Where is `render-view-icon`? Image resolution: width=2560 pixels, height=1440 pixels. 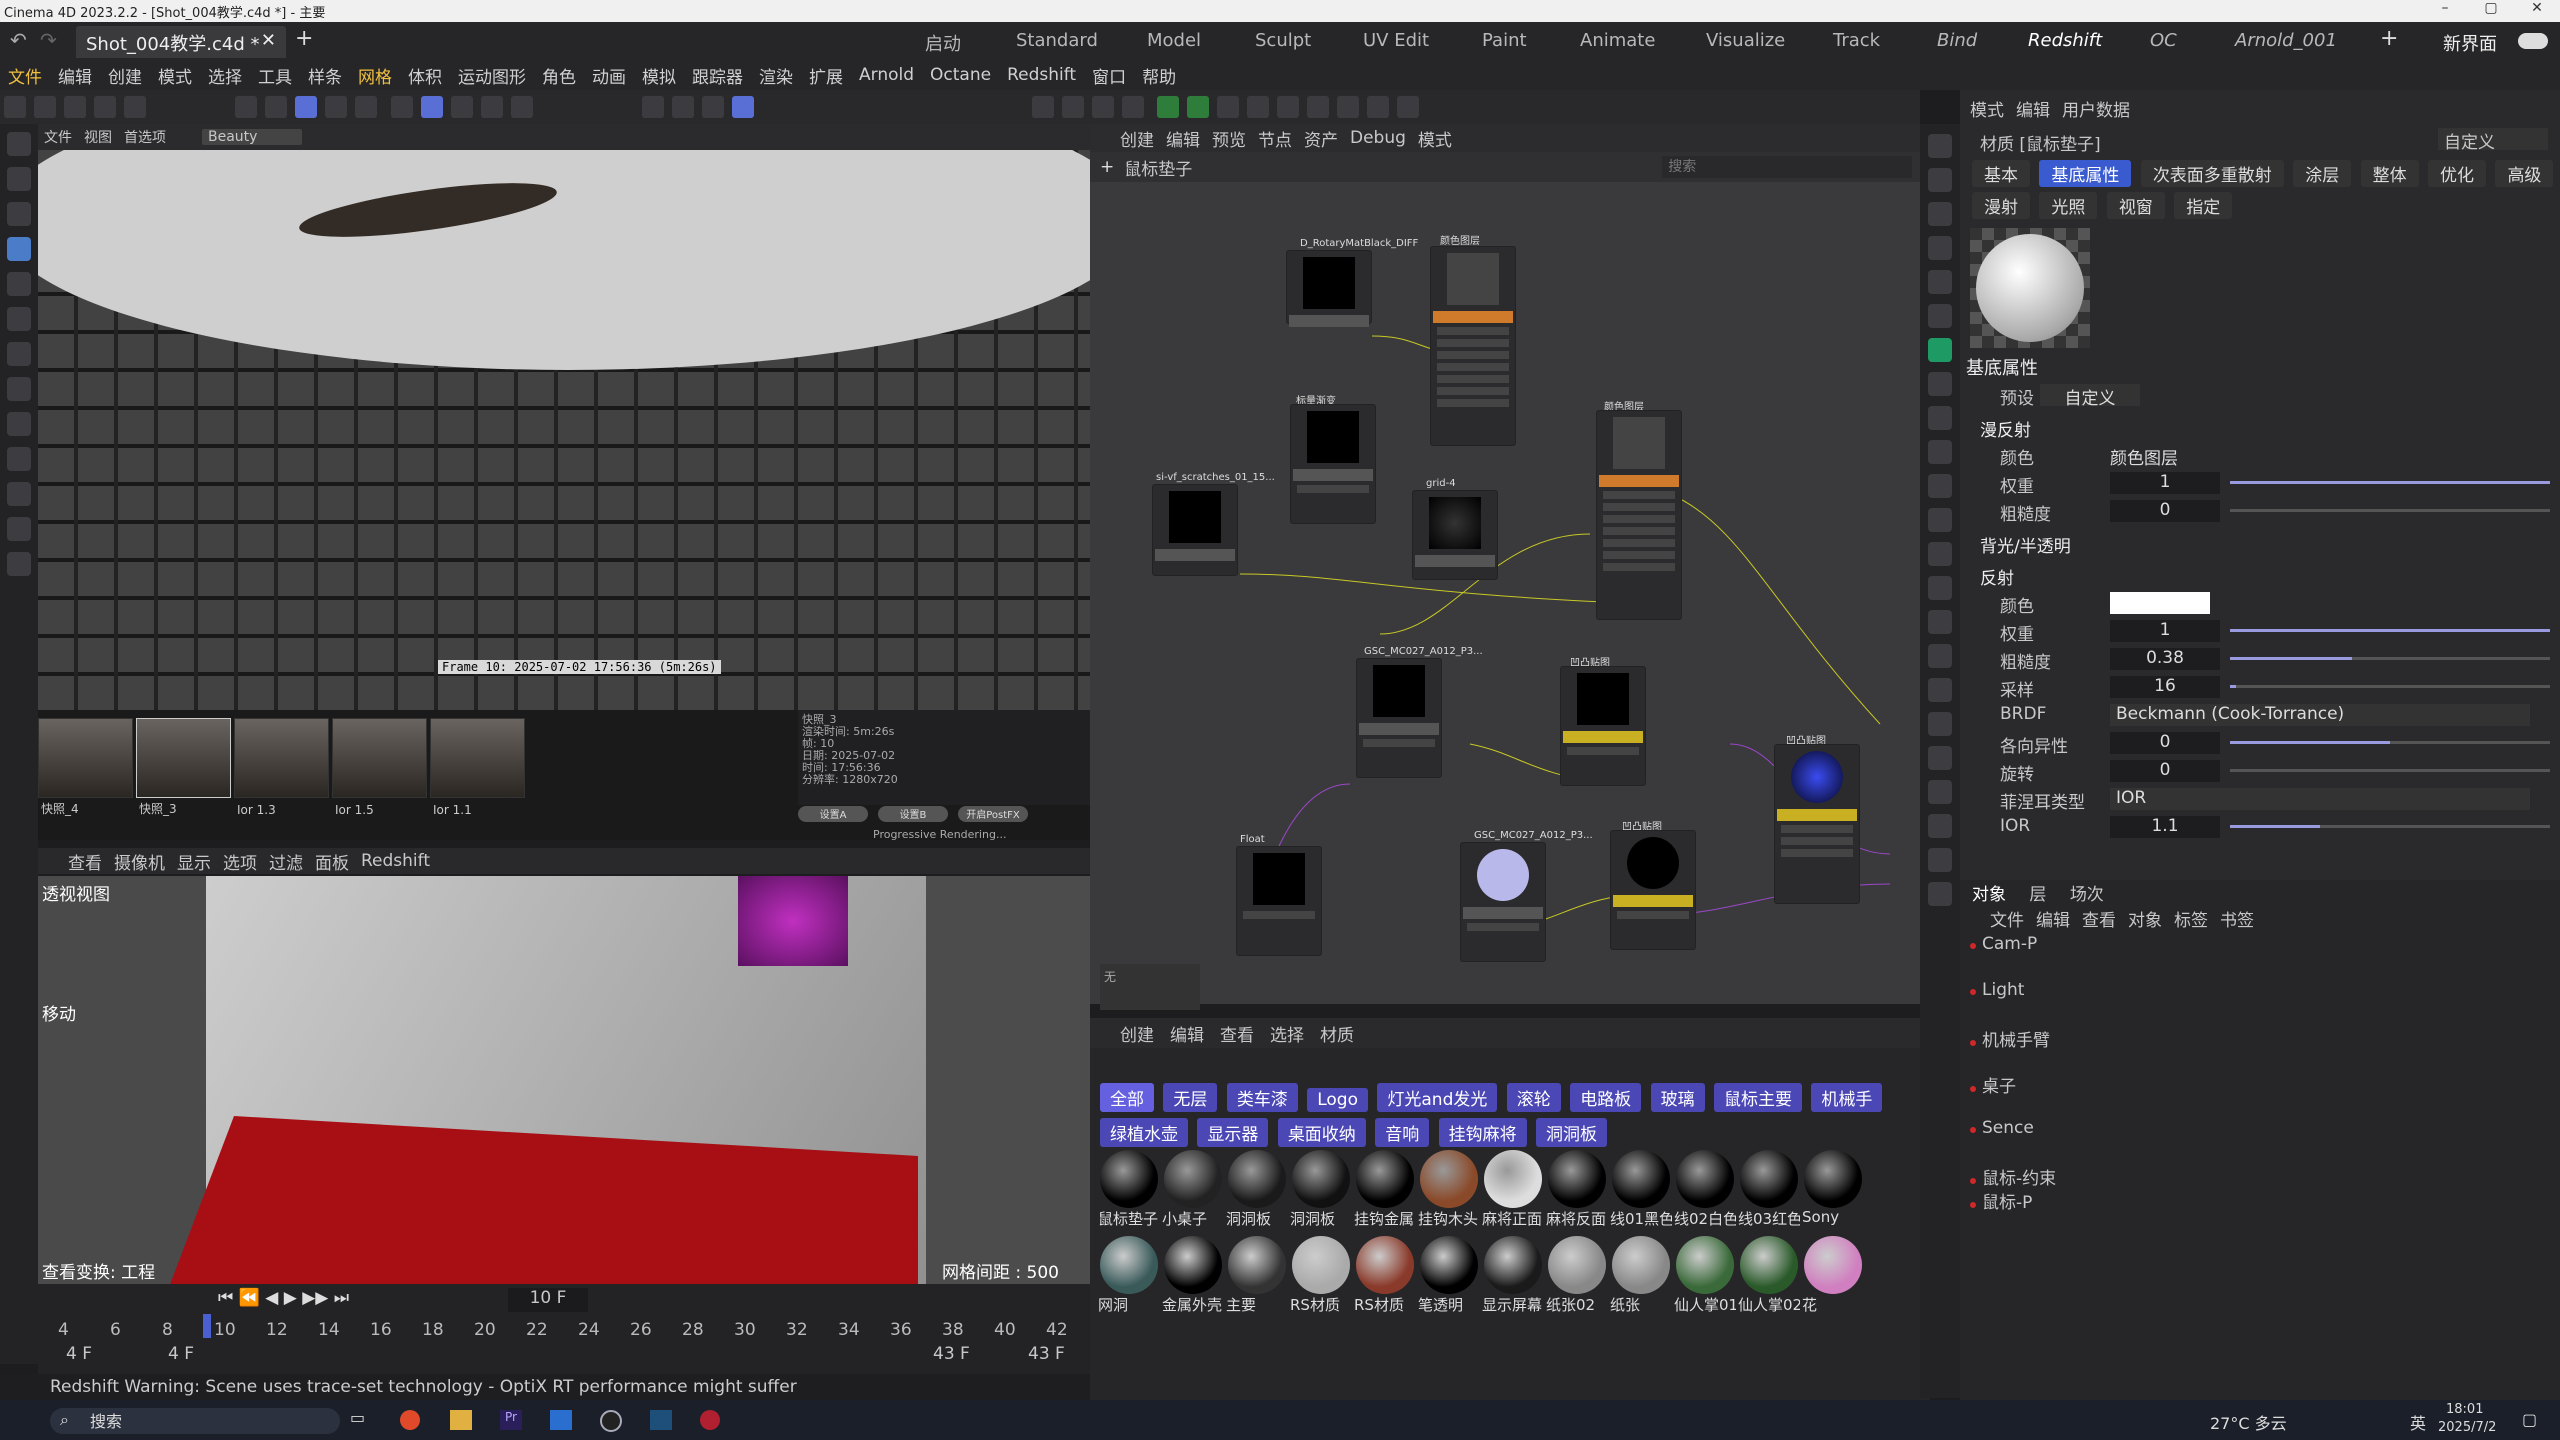 render-view-icon is located at coordinates (491, 107).